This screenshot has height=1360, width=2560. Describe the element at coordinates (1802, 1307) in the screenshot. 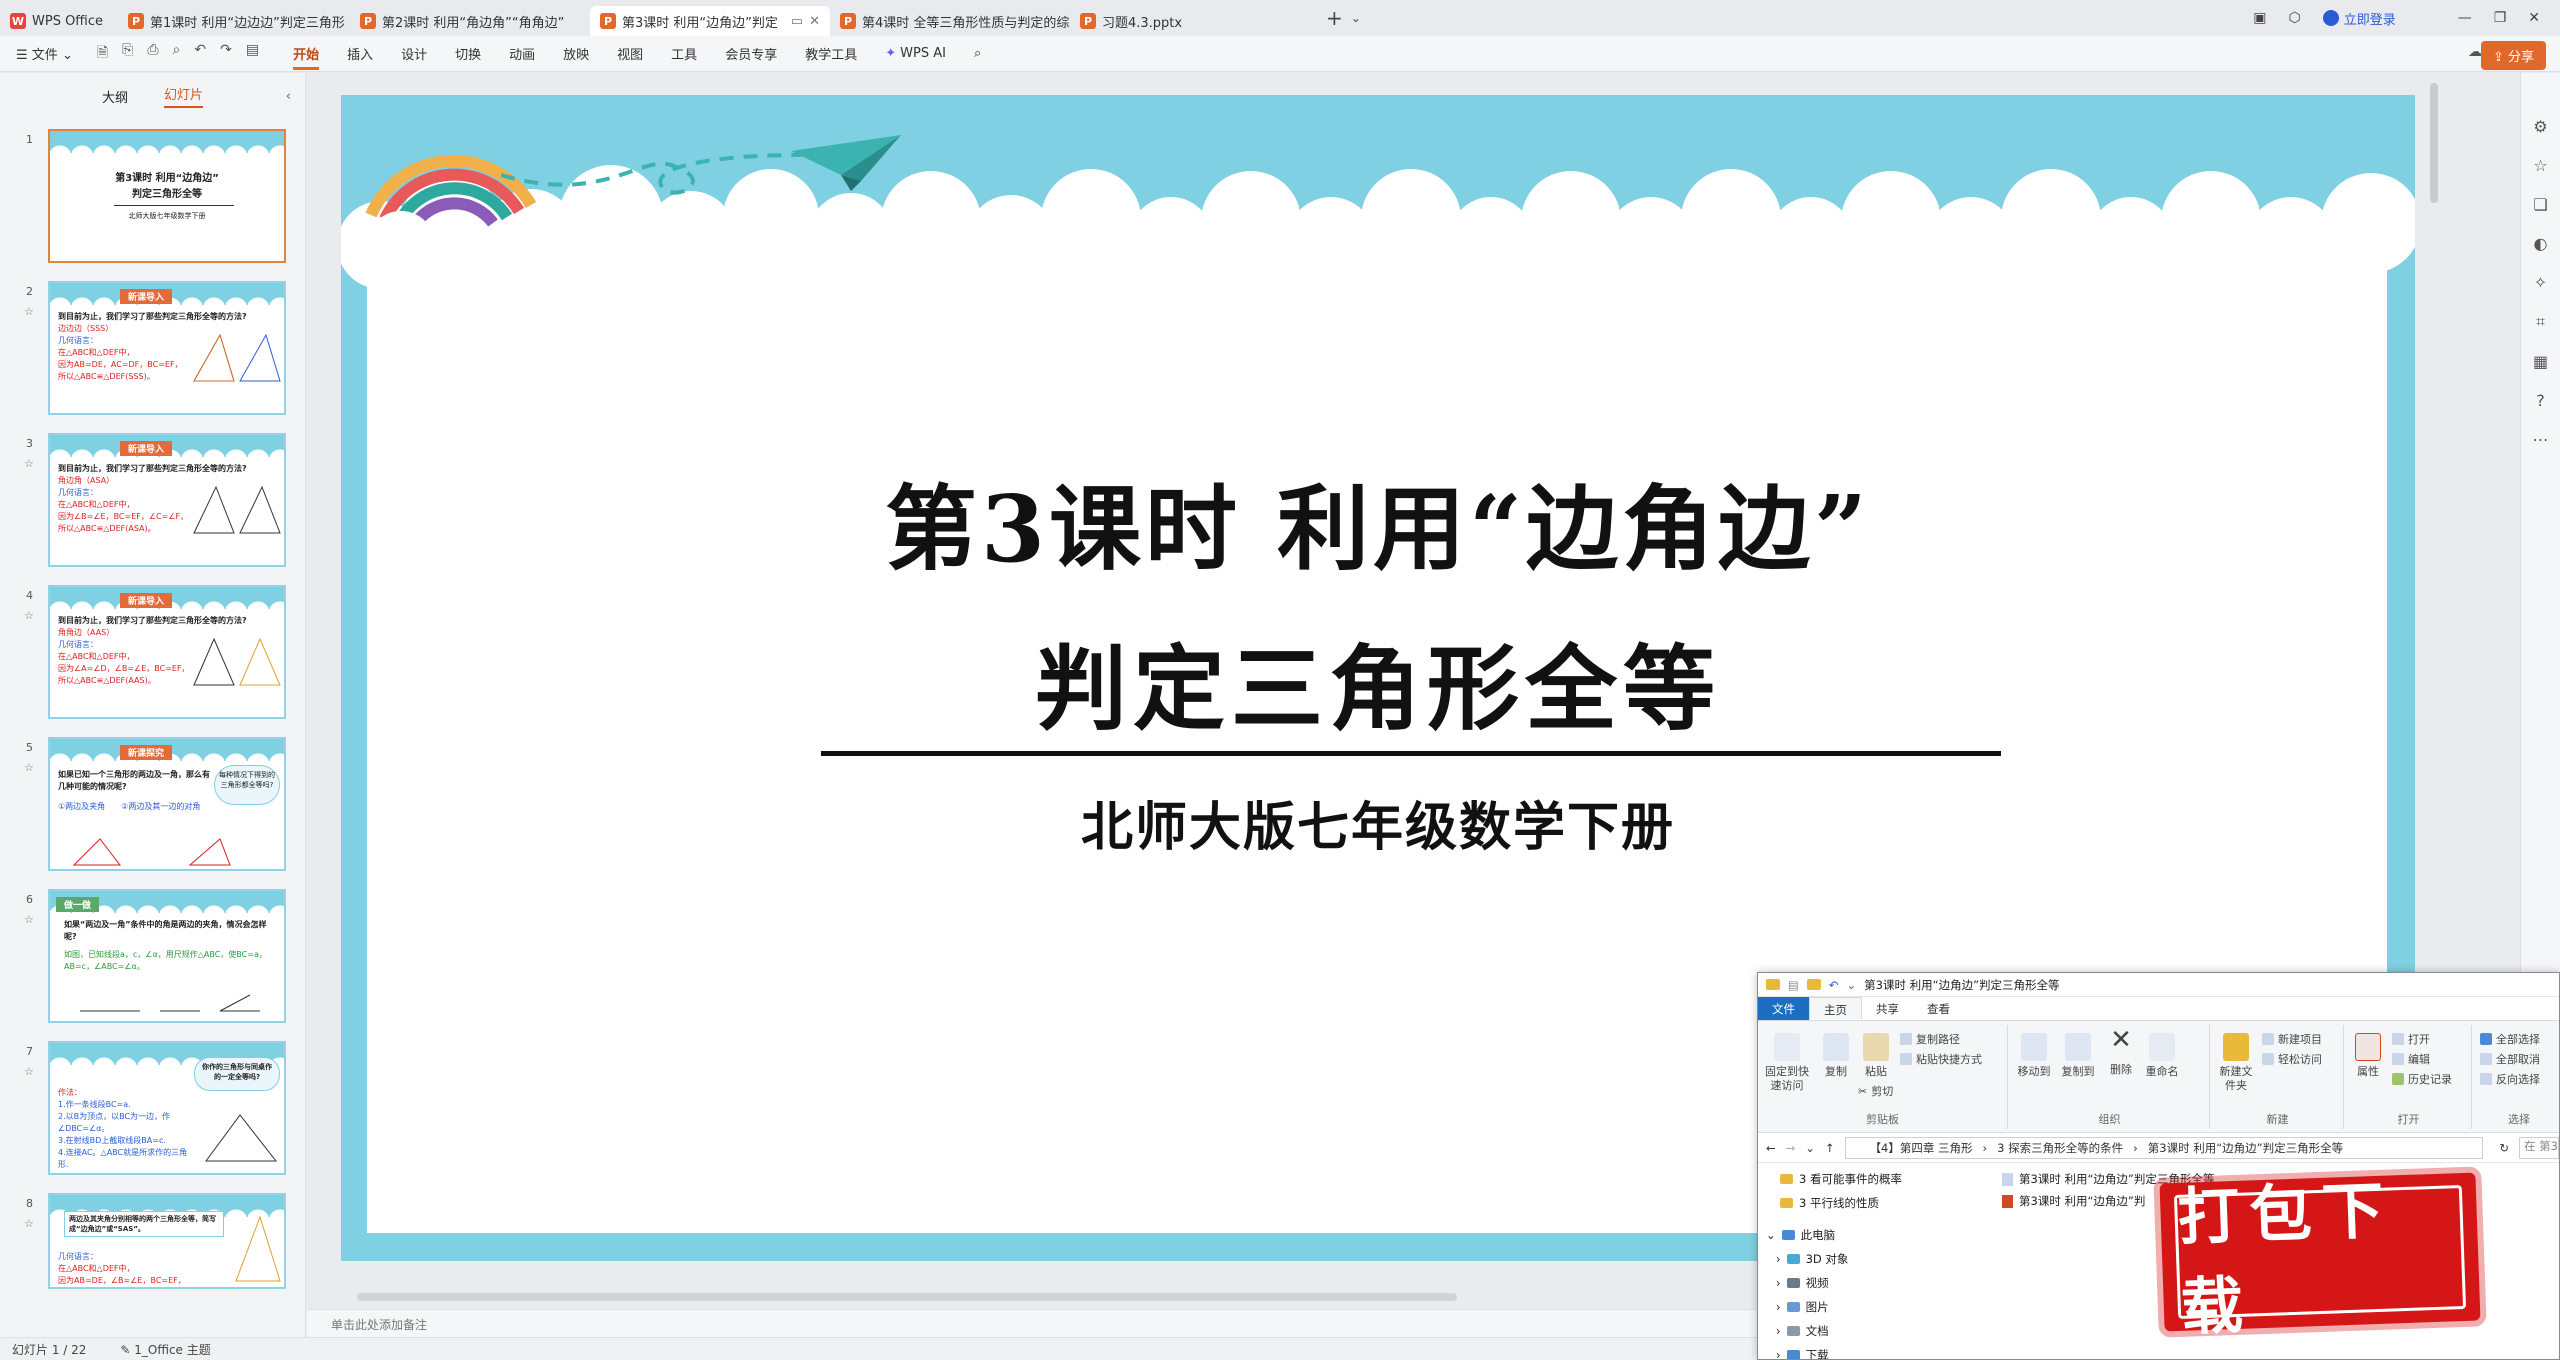

I see `tree-item: › 图片` at that location.